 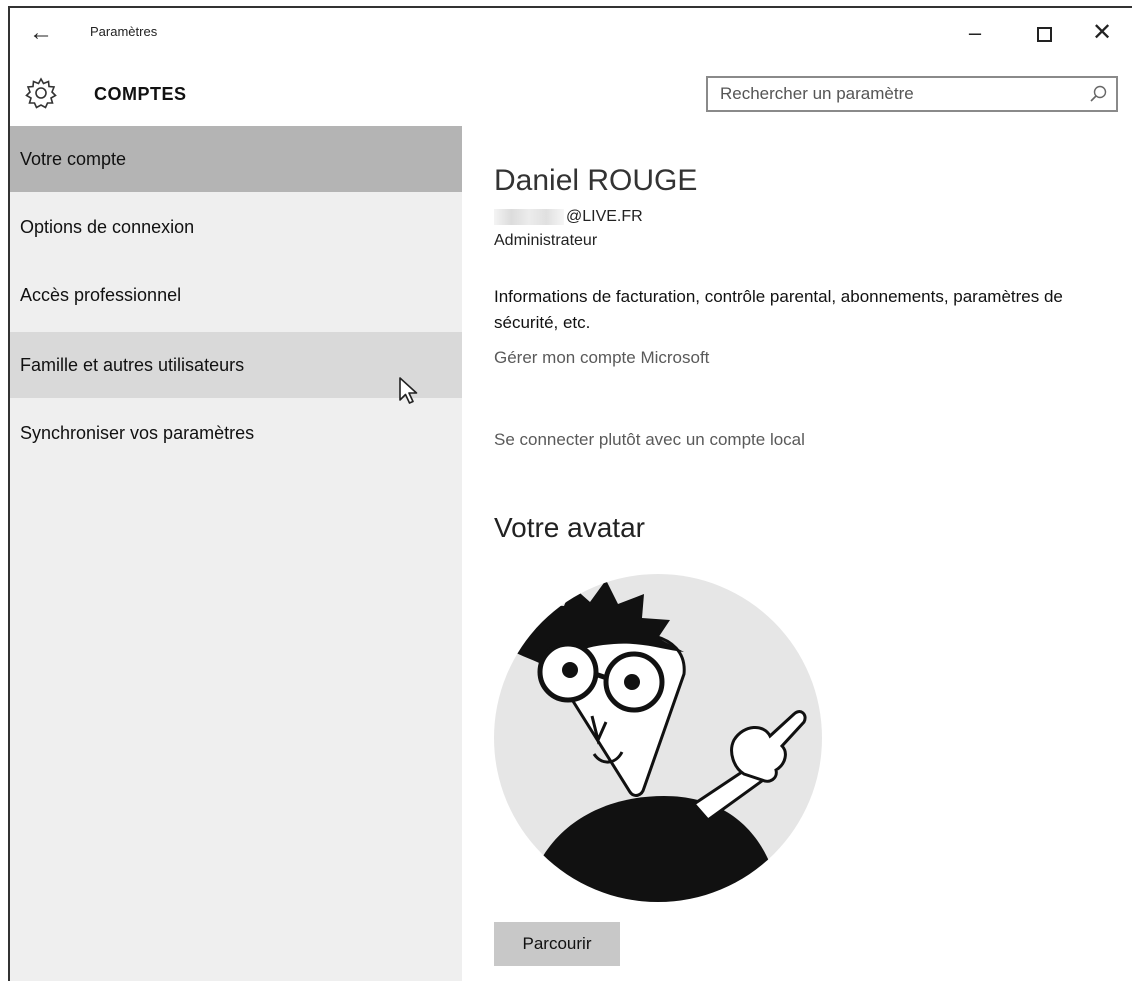 What do you see at coordinates (73, 159) in the screenshot?
I see `sidebar-item-label: Votre compte` at bounding box center [73, 159].